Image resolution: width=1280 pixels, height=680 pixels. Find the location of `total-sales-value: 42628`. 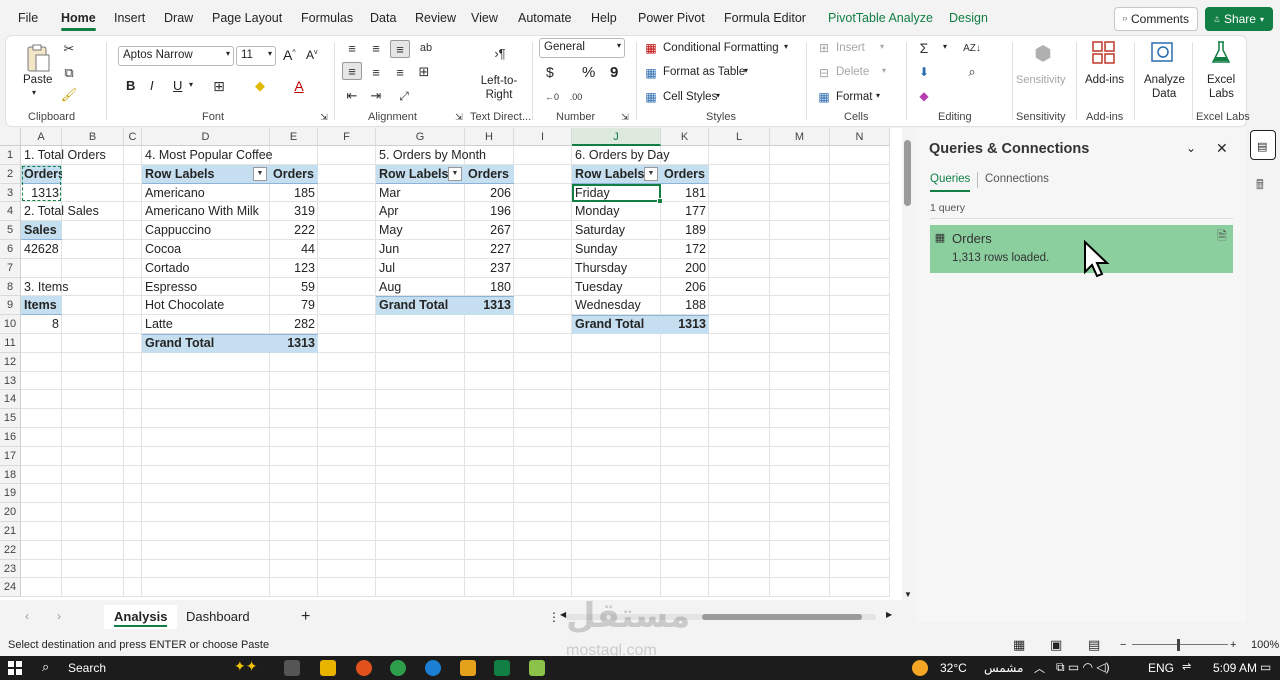

total-sales-value: 42628 is located at coordinates (41, 249).